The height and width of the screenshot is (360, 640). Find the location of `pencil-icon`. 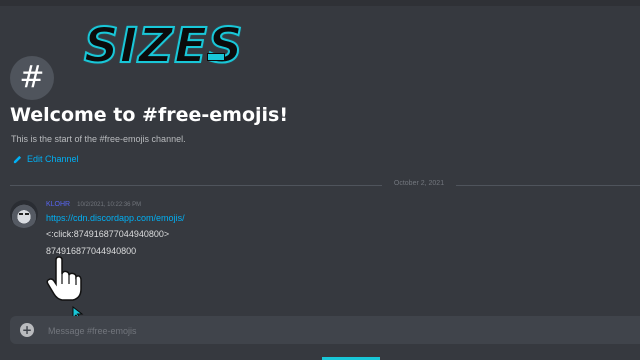

pencil-icon is located at coordinates (17, 159).